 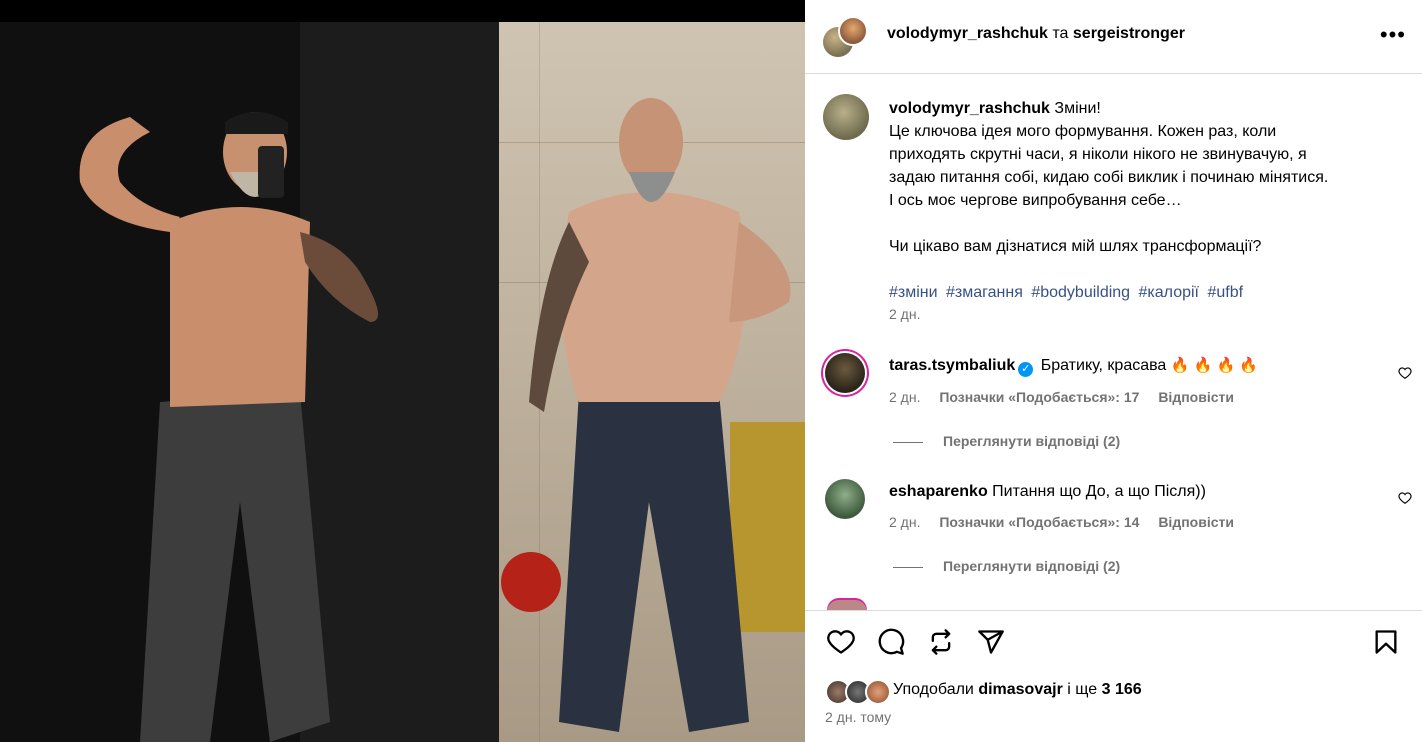 What do you see at coordinates (1082, 689) in the screenshot?
I see `liked-by-suffix: і ще` at bounding box center [1082, 689].